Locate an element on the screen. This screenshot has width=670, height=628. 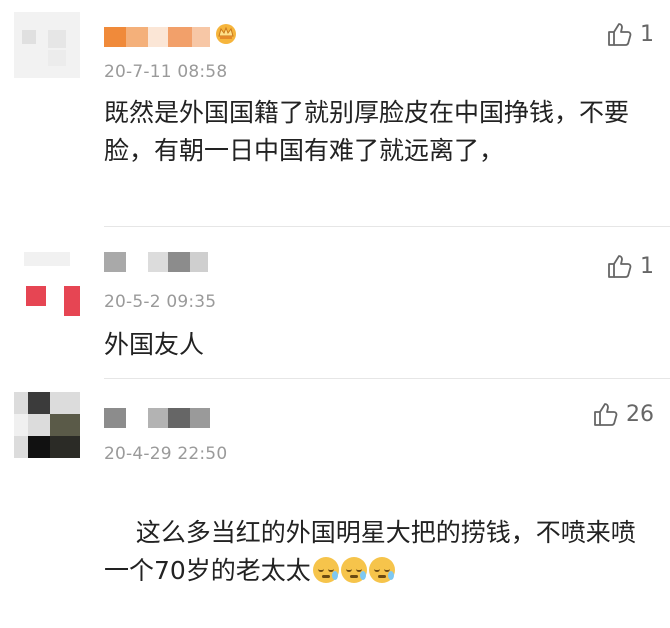
comment-time: 20-4-29 22:50 is located at coordinates (166, 454).